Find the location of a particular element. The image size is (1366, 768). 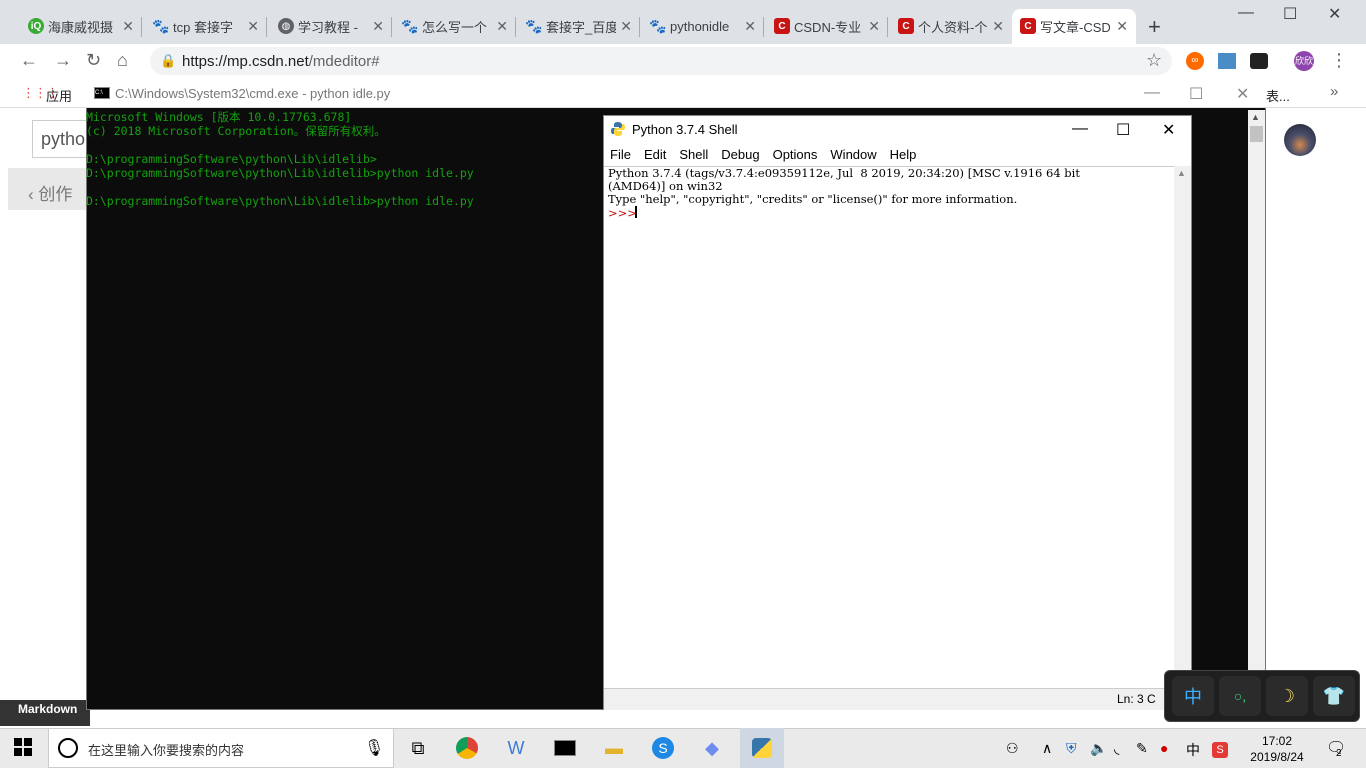

ime-halfwidth-icon: ☽ is located at coordinates (1287, 696).